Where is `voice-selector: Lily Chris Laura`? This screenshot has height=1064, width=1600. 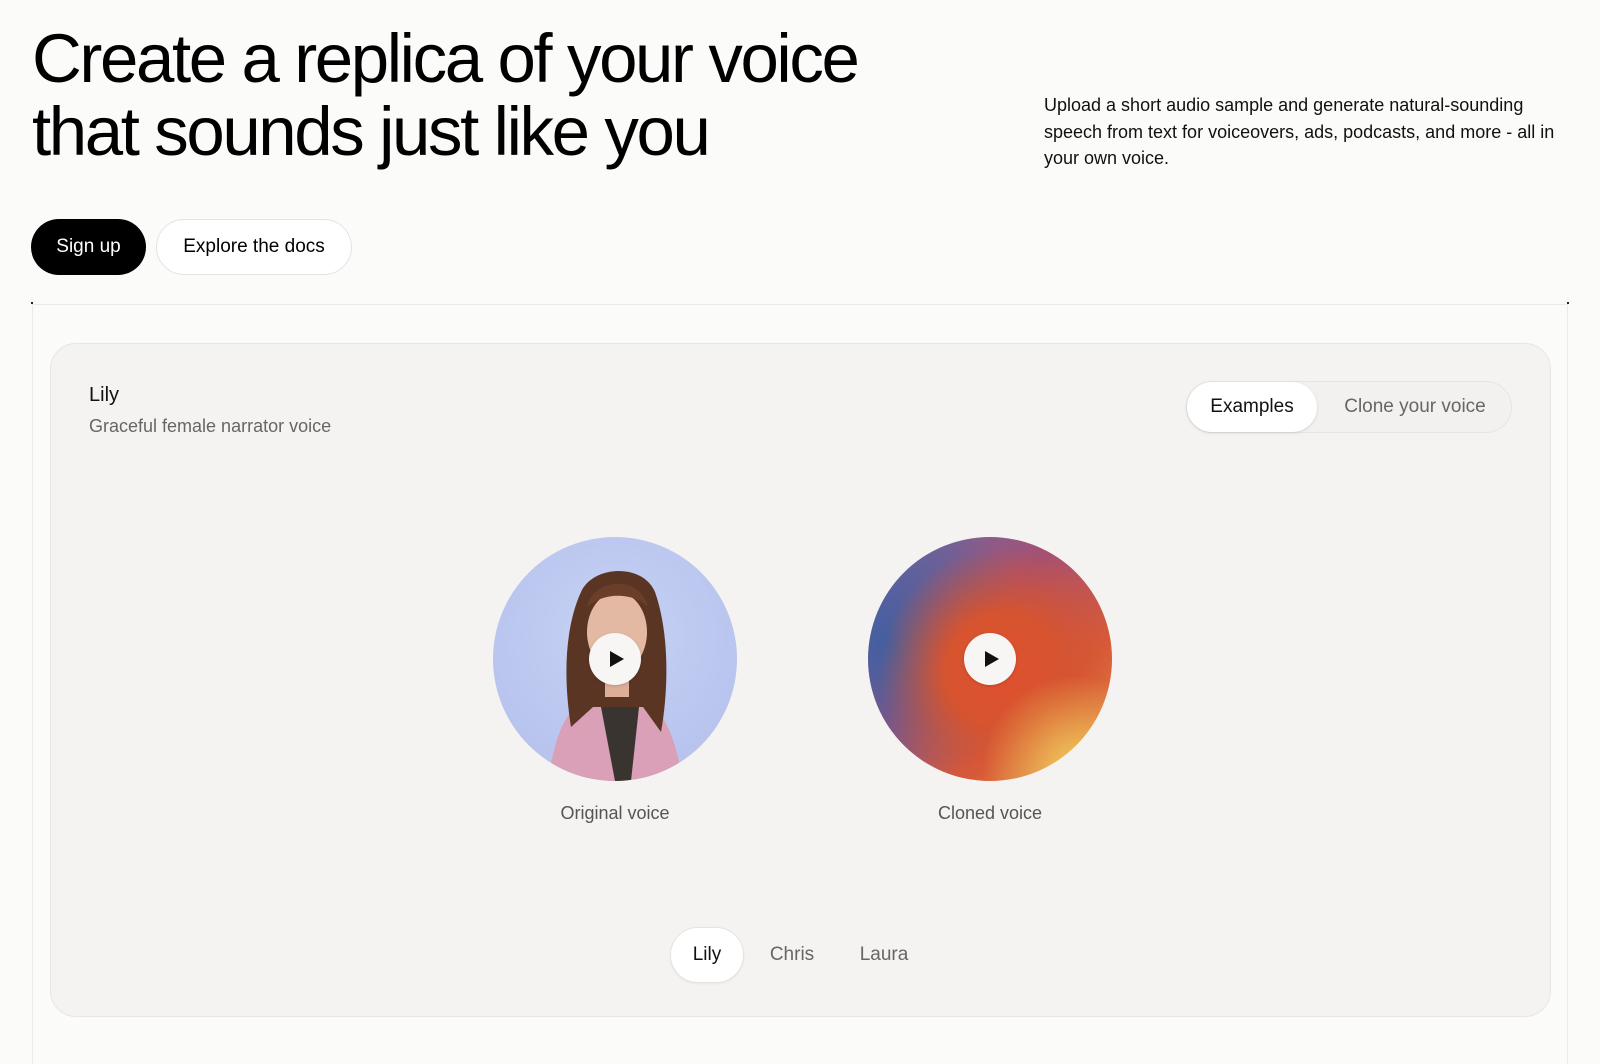
voice-selector: Lily Chris Laura is located at coordinates (799, 955).